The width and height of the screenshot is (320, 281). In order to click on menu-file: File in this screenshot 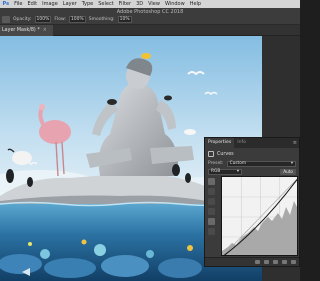, I will do `click(18, 4)`.